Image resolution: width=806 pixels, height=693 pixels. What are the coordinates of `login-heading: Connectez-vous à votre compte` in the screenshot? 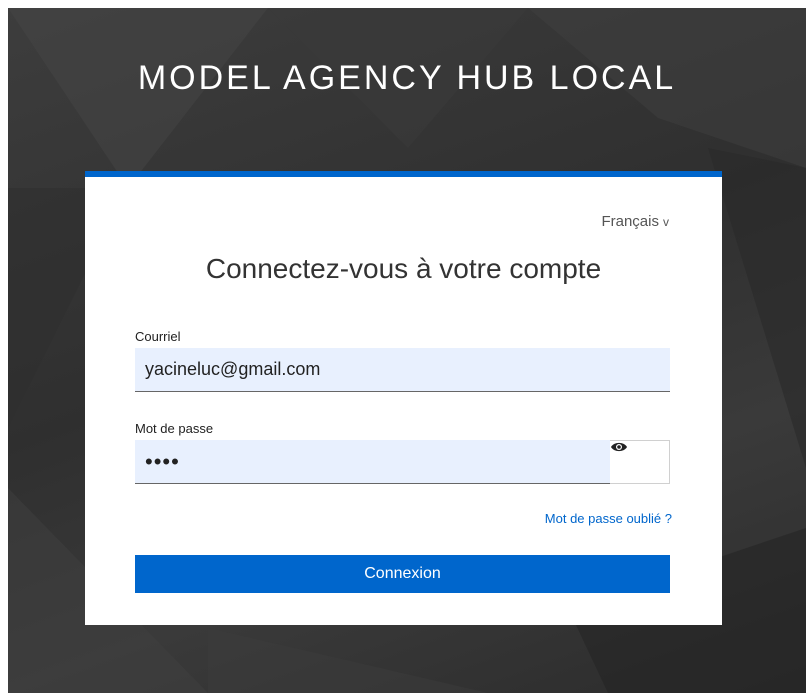 It's located at (403, 268).